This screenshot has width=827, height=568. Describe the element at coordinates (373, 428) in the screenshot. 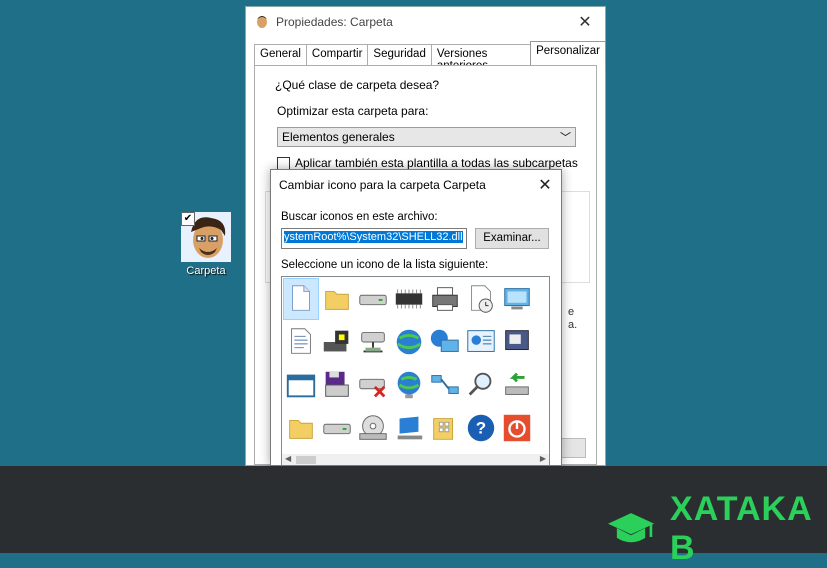

I see `cd-drive-icon` at that location.